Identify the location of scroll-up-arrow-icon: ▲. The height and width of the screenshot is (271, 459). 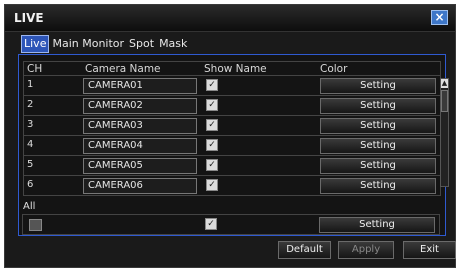
(444, 83).